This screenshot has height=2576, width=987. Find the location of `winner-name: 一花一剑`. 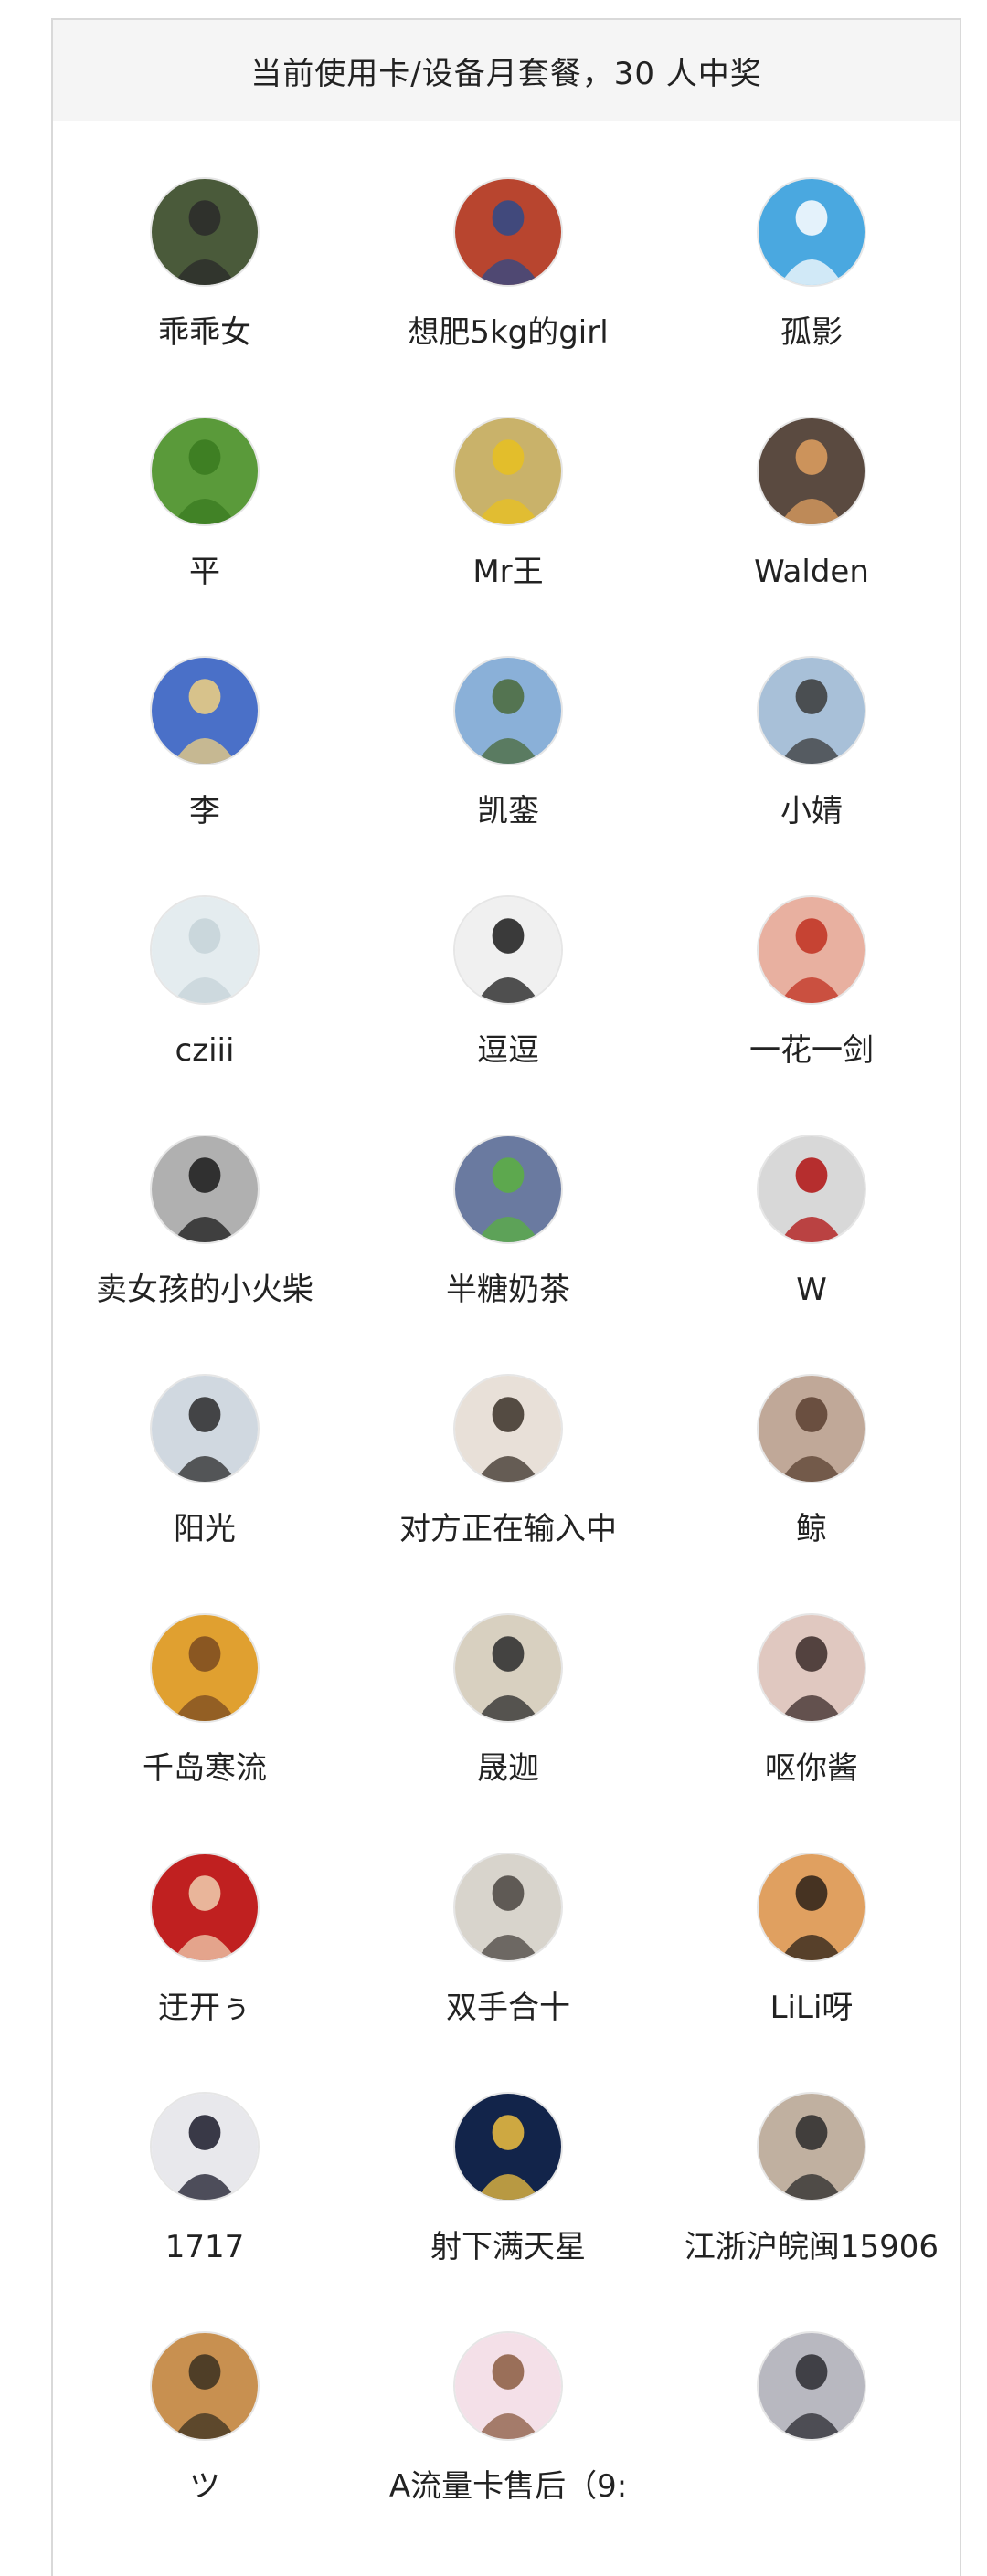

winner-name: 一花一剑 is located at coordinates (811, 1050).